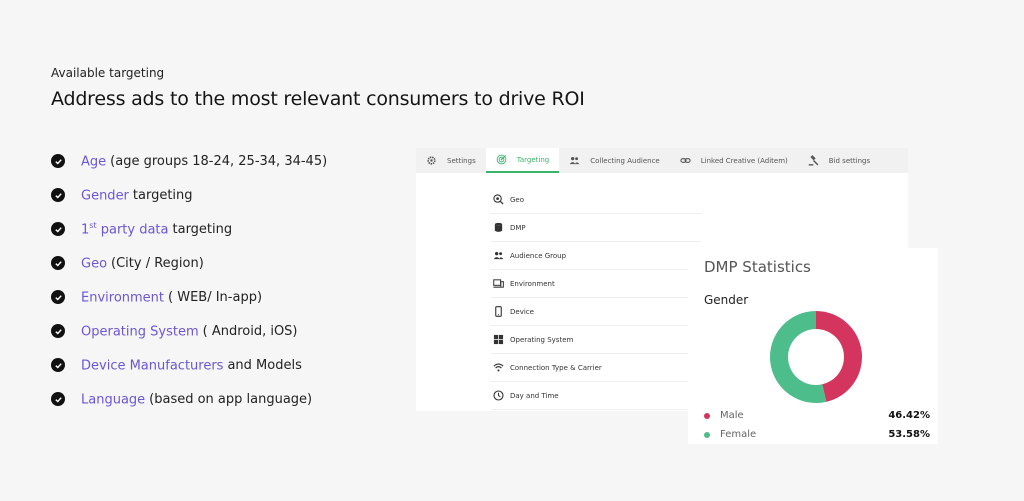  I want to click on legend-item-female: Female 53.58%, so click(817, 434).